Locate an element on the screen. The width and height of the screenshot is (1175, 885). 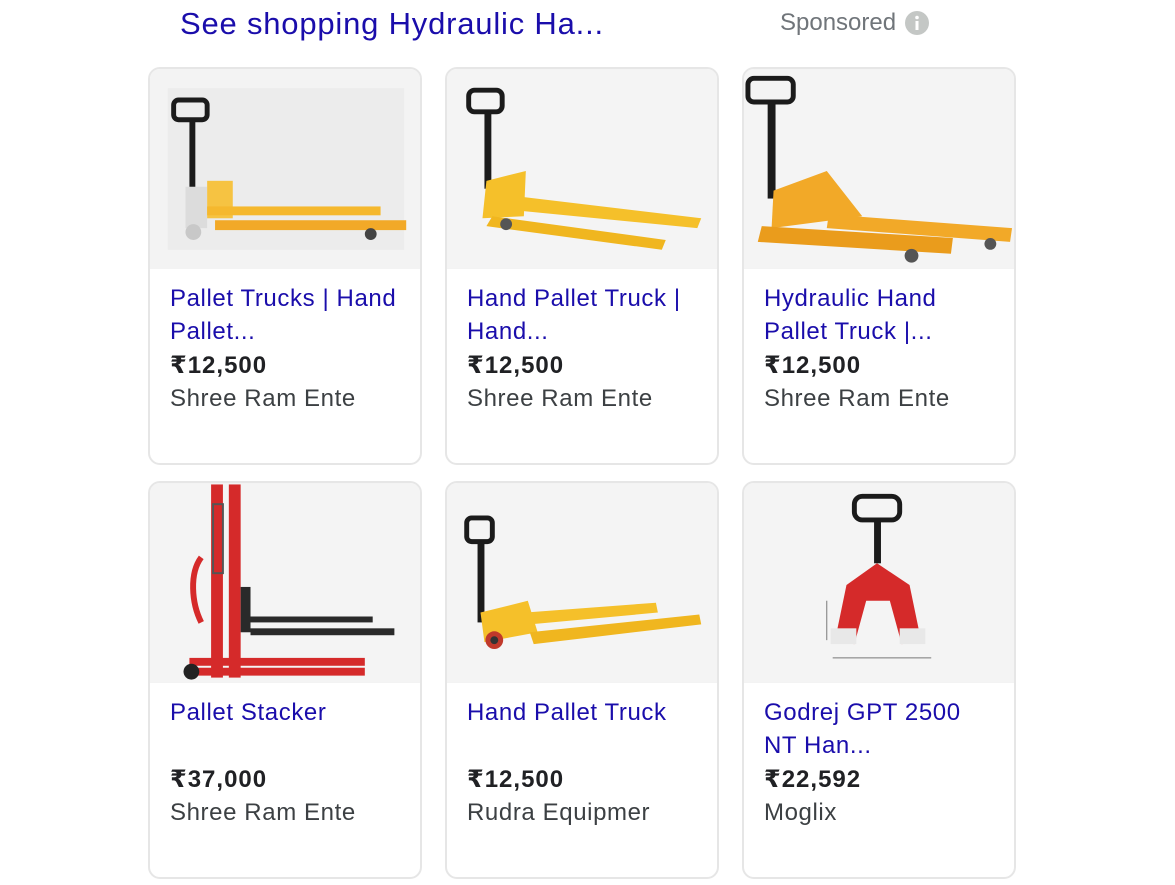
product-title: Pallet Stacker is located at coordinates (287, 712).